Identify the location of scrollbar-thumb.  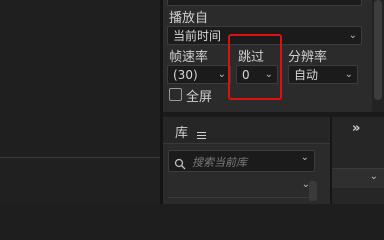
(378, 50).